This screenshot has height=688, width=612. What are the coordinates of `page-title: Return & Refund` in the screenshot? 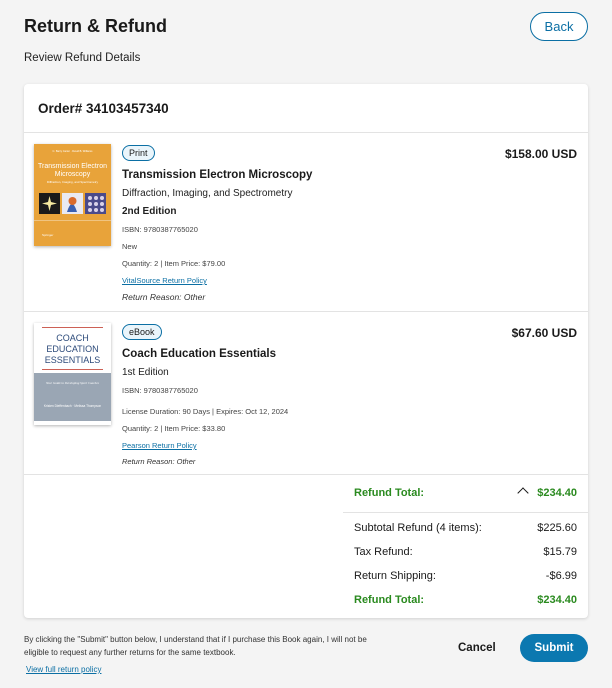 It's located at (95, 26).